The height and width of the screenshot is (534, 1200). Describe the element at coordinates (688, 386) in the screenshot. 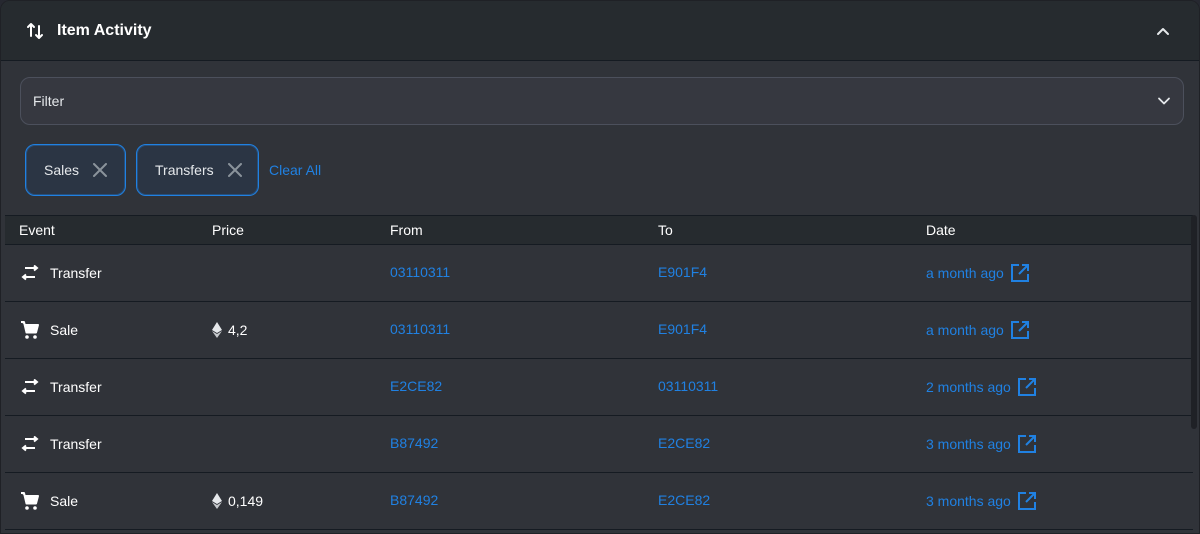

I see `to-link: 03110311` at that location.